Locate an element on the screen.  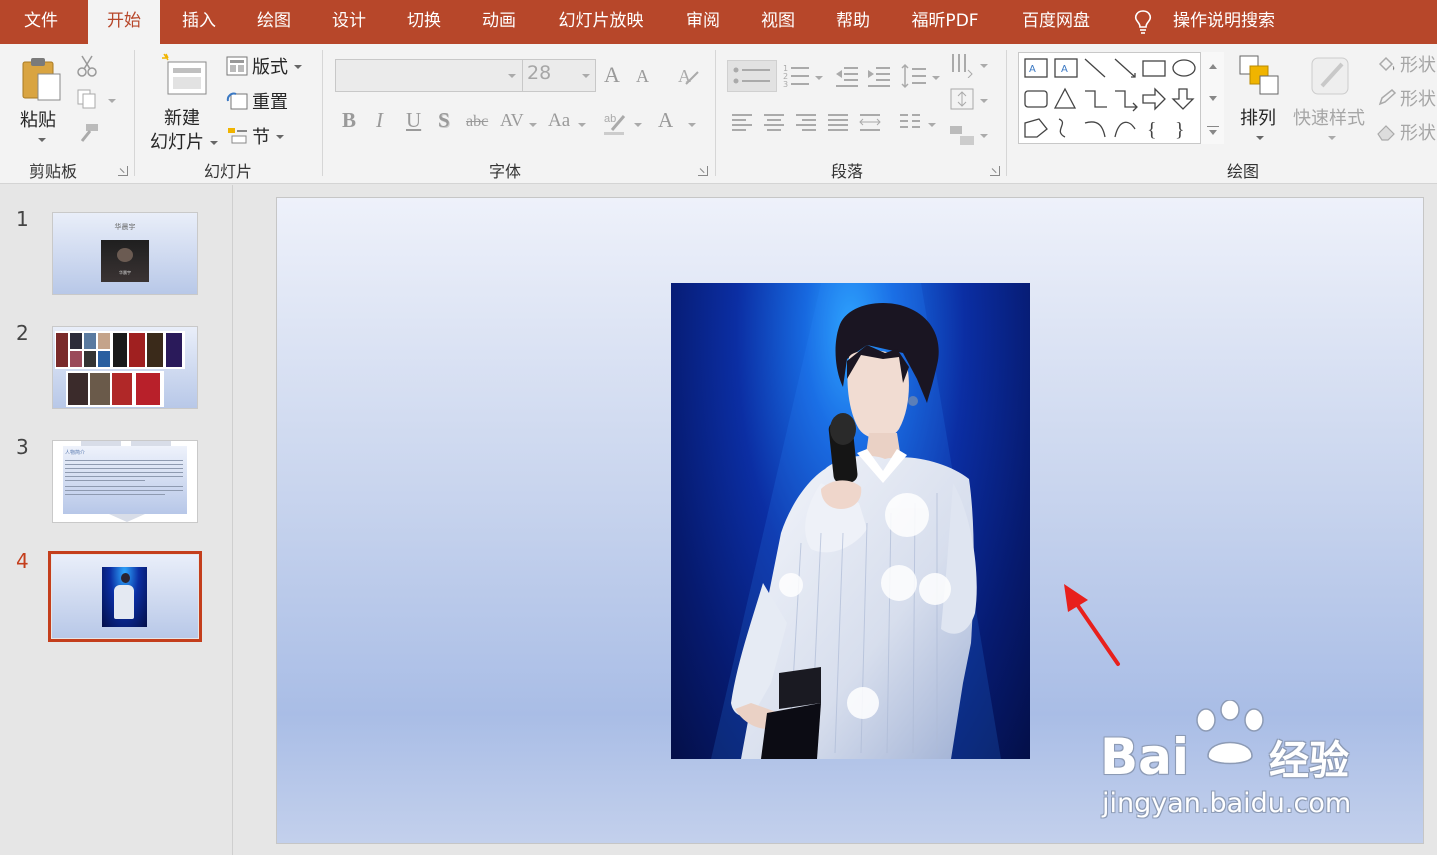
layout-icon is located at coordinates (237, 66).